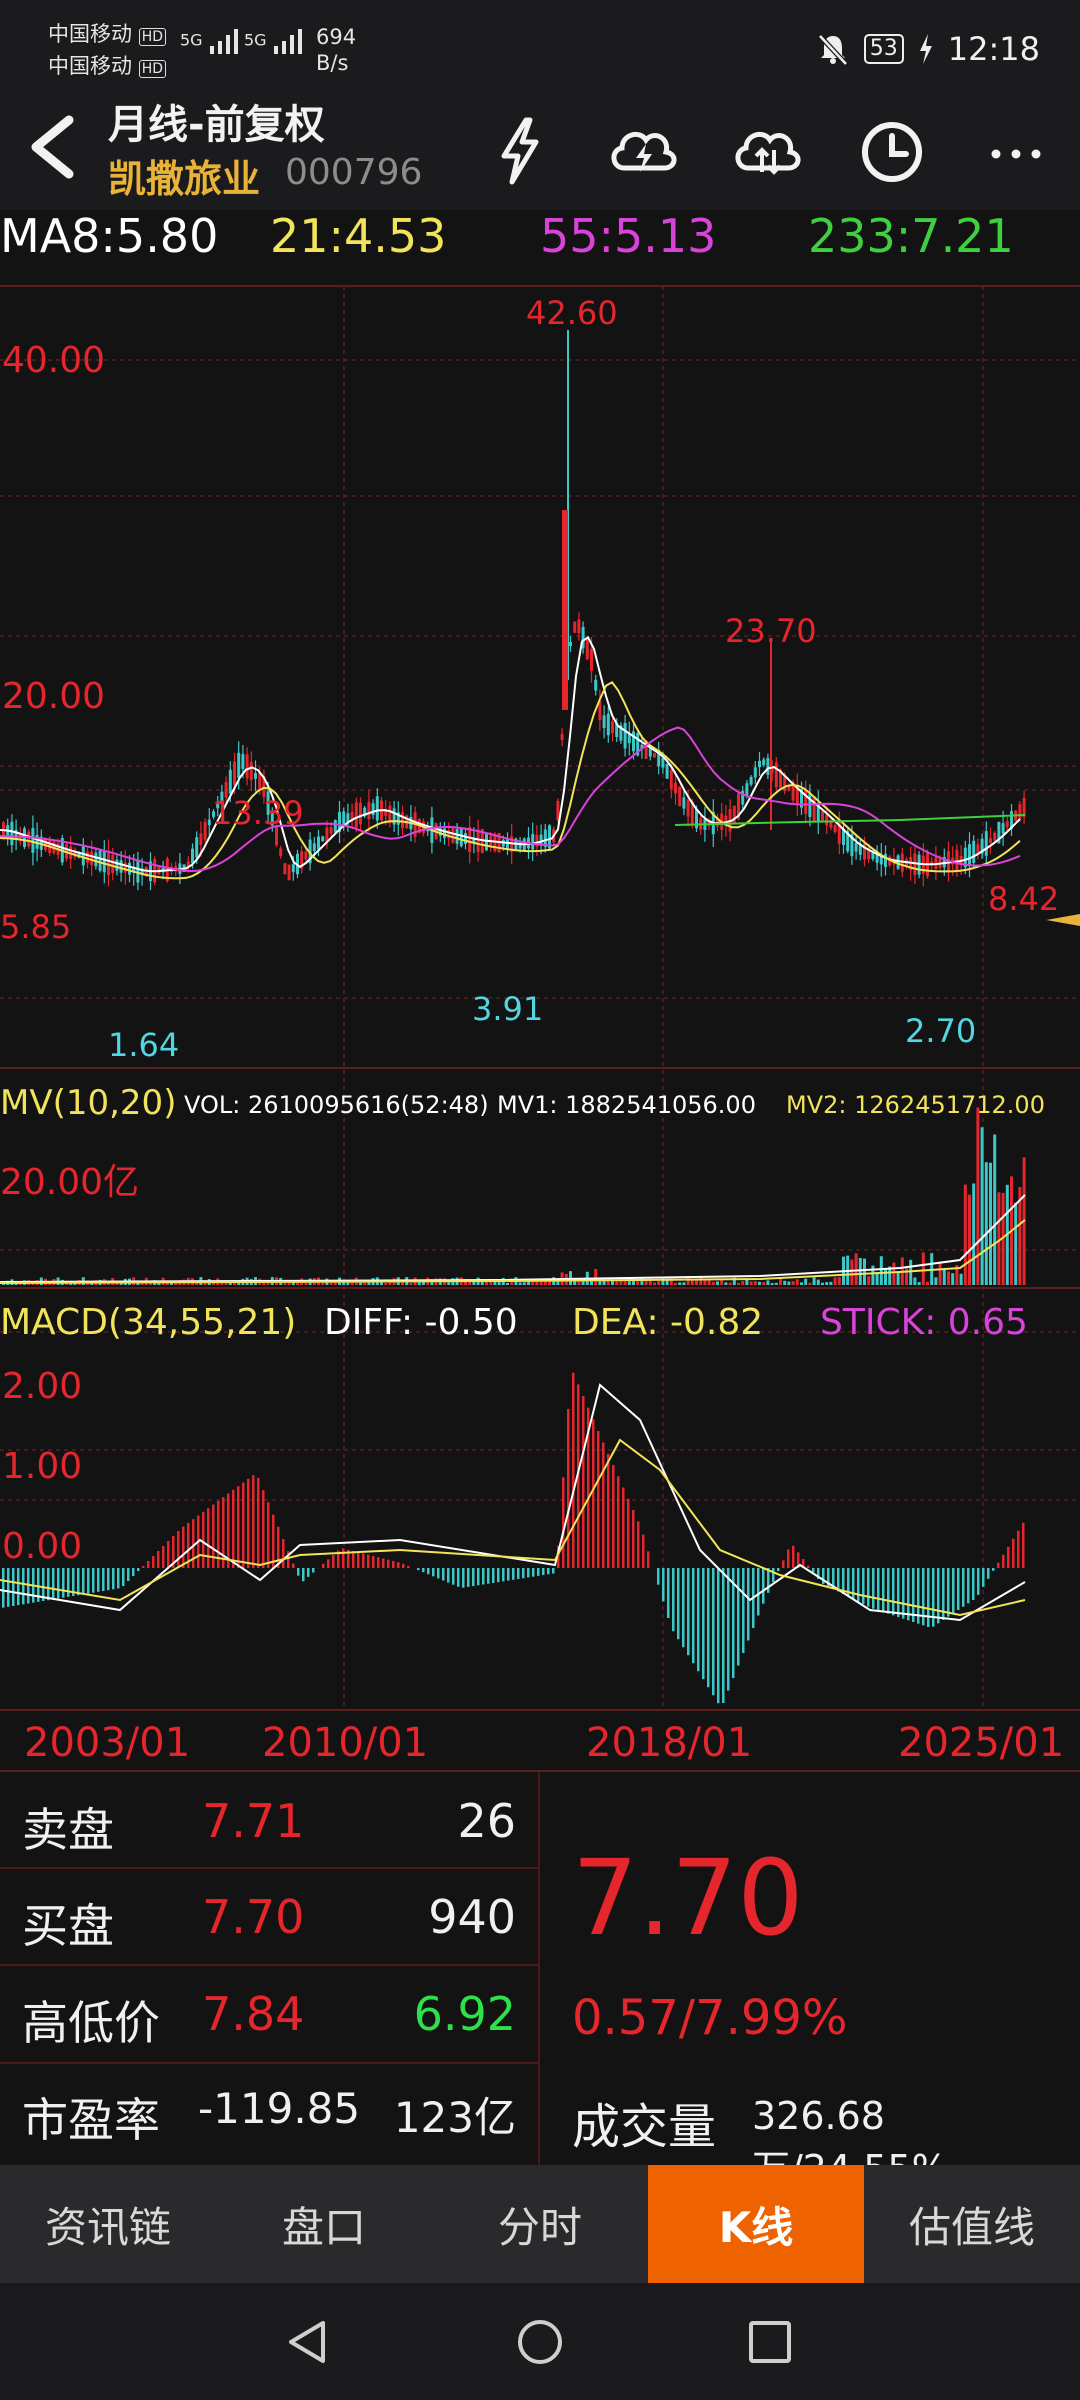 The height and width of the screenshot is (2400, 1080). Describe the element at coordinates (644, 150) in the screenshot. I see `cloud-lightning-icon` at that location.